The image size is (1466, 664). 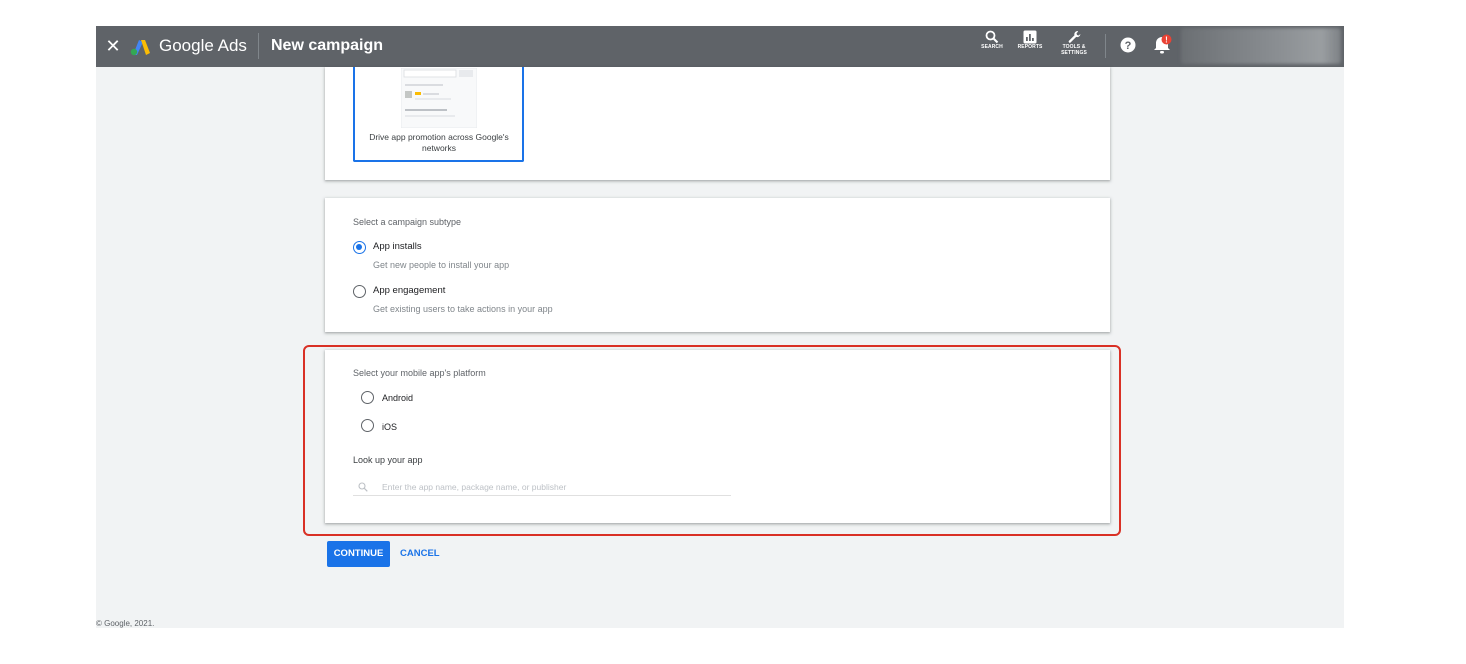 What do you see at coordinates (113, 46) in the screenshot?
I see `close-icon: ✕` at bounding box center [113, 46].